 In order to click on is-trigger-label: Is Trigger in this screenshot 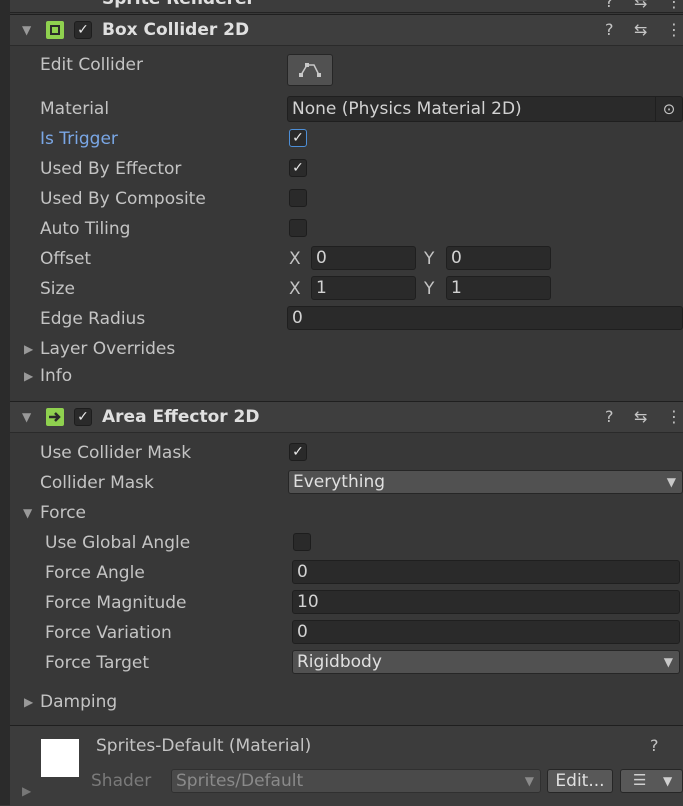, I will do `click(79, 139)`.